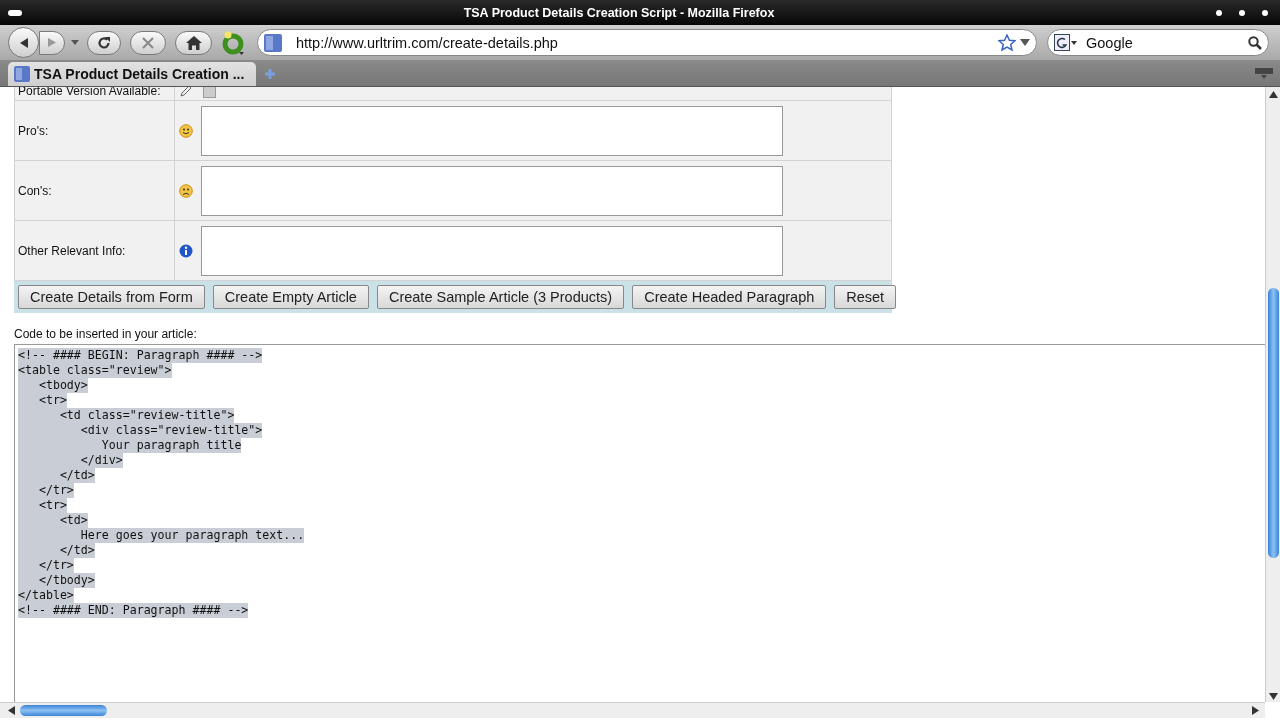 The height and width of the screenshot is (720, 1280). Describe the element at coordinates (1066, 42) in the screenshot. I see `search-engine-icon` at that location.